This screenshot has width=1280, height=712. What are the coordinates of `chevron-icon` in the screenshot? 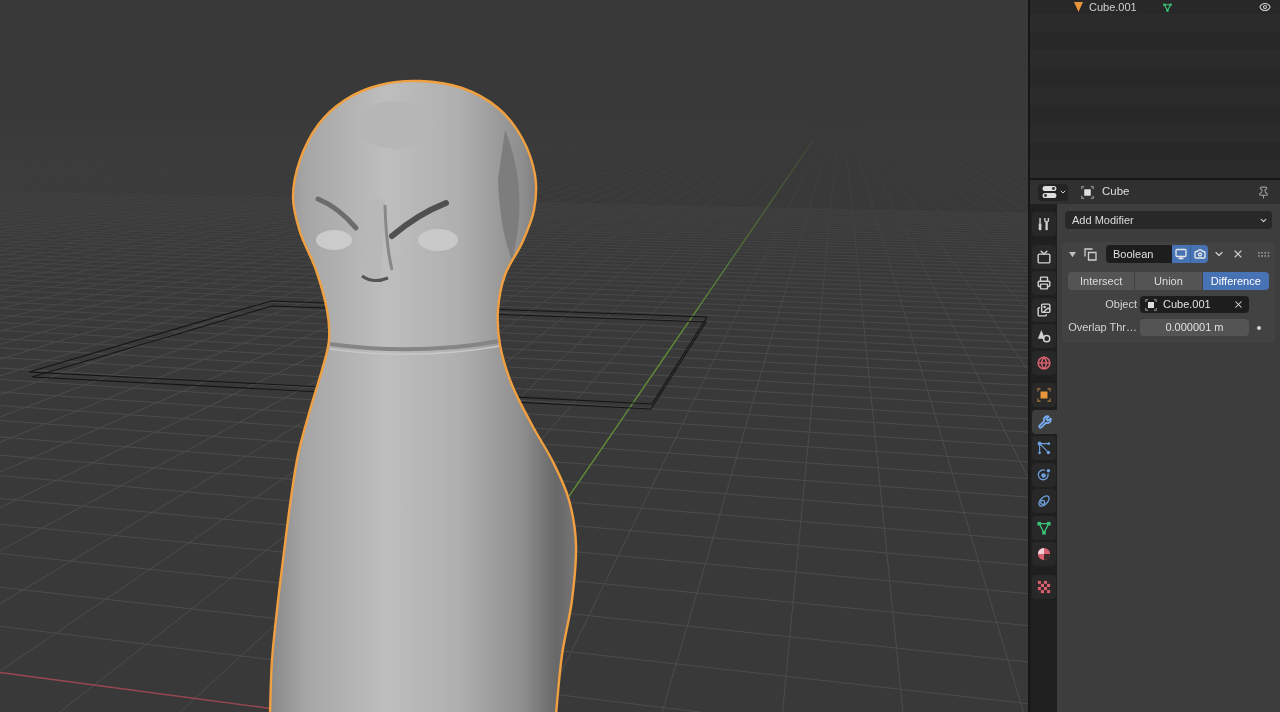 It's located at (1063, 192).